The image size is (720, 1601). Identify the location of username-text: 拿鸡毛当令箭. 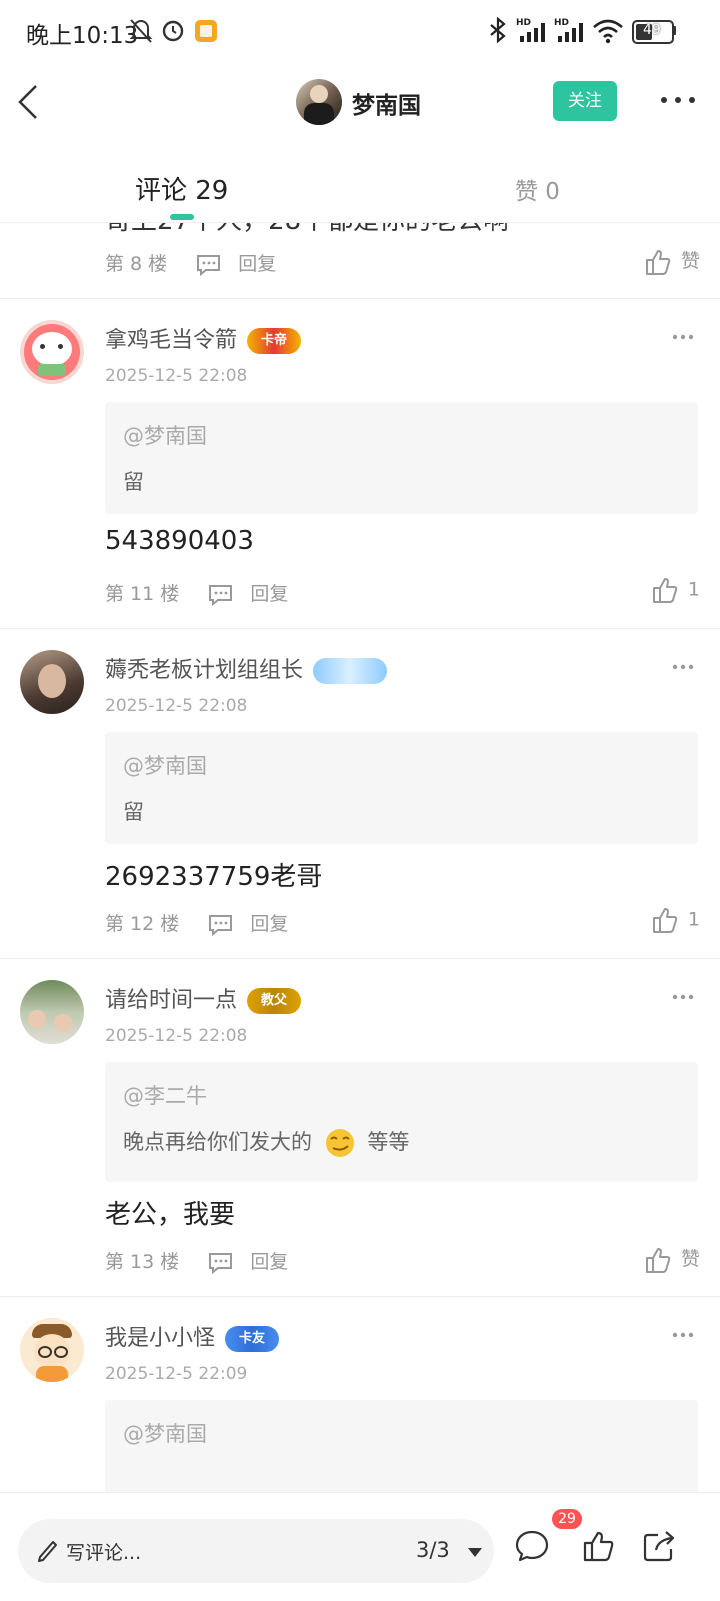
(171, 340).